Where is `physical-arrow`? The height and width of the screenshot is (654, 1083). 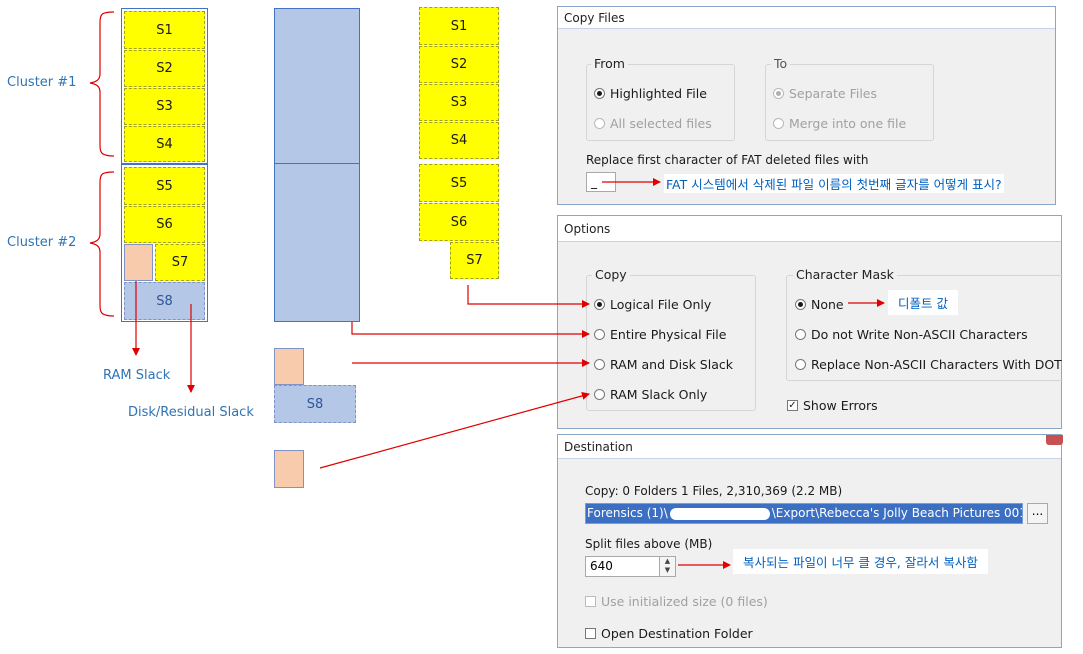
physical-arrow is located at coordinates (470, 330).